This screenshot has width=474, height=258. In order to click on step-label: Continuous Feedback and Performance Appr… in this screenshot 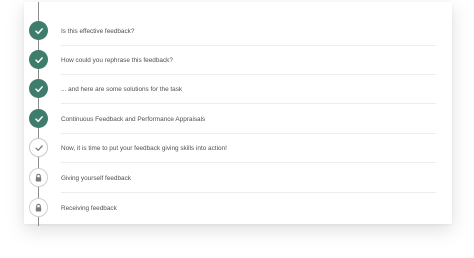, I will do `click(133, 119)`.